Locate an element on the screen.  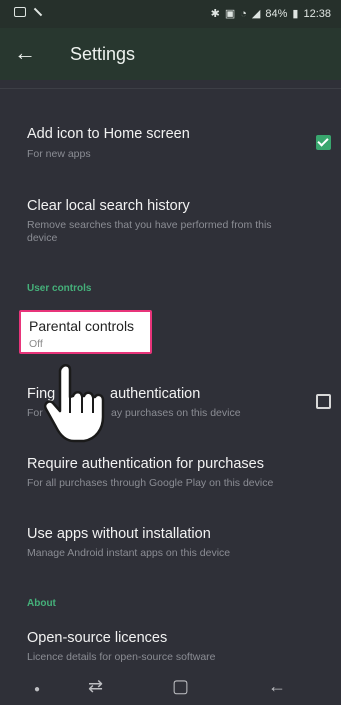
hand-pointer-icon is located at coordinates (74, 403).